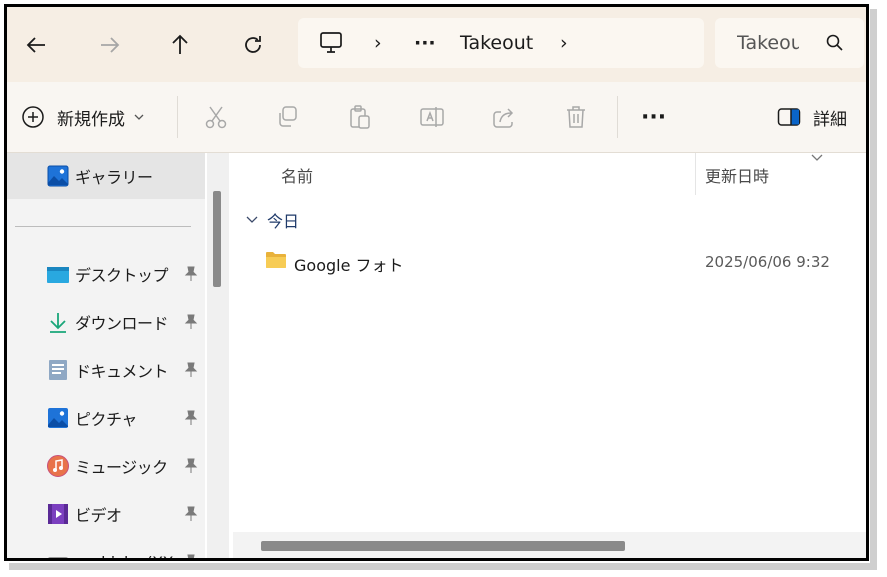 Image resolution: width=887 pixels, height=577 pixels. Describe the element at coordinates (58, 370) in the screenshot. I see `document-icon` at that location.